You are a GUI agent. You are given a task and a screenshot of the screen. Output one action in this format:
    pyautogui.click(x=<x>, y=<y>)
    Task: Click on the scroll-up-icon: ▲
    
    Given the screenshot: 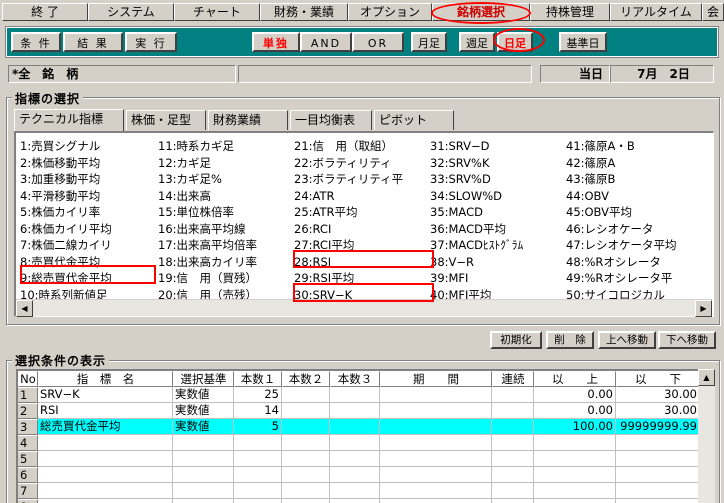 What is the action you would take?
    pyautogui.click(x=706, y=377)
    